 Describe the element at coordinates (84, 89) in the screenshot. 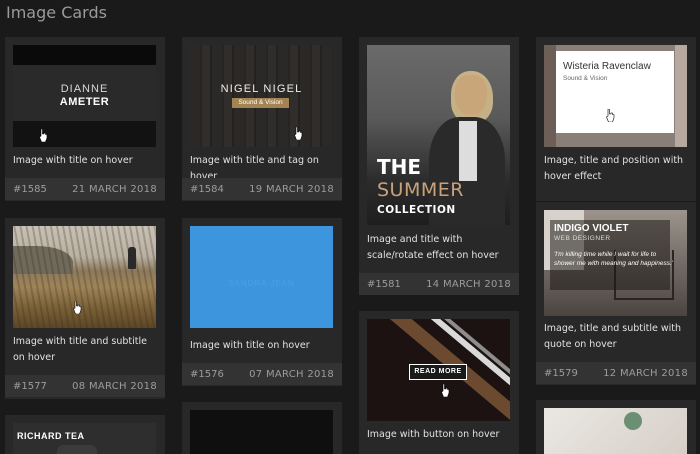

I see `overlay-title-line1: DIANNE` at that location.